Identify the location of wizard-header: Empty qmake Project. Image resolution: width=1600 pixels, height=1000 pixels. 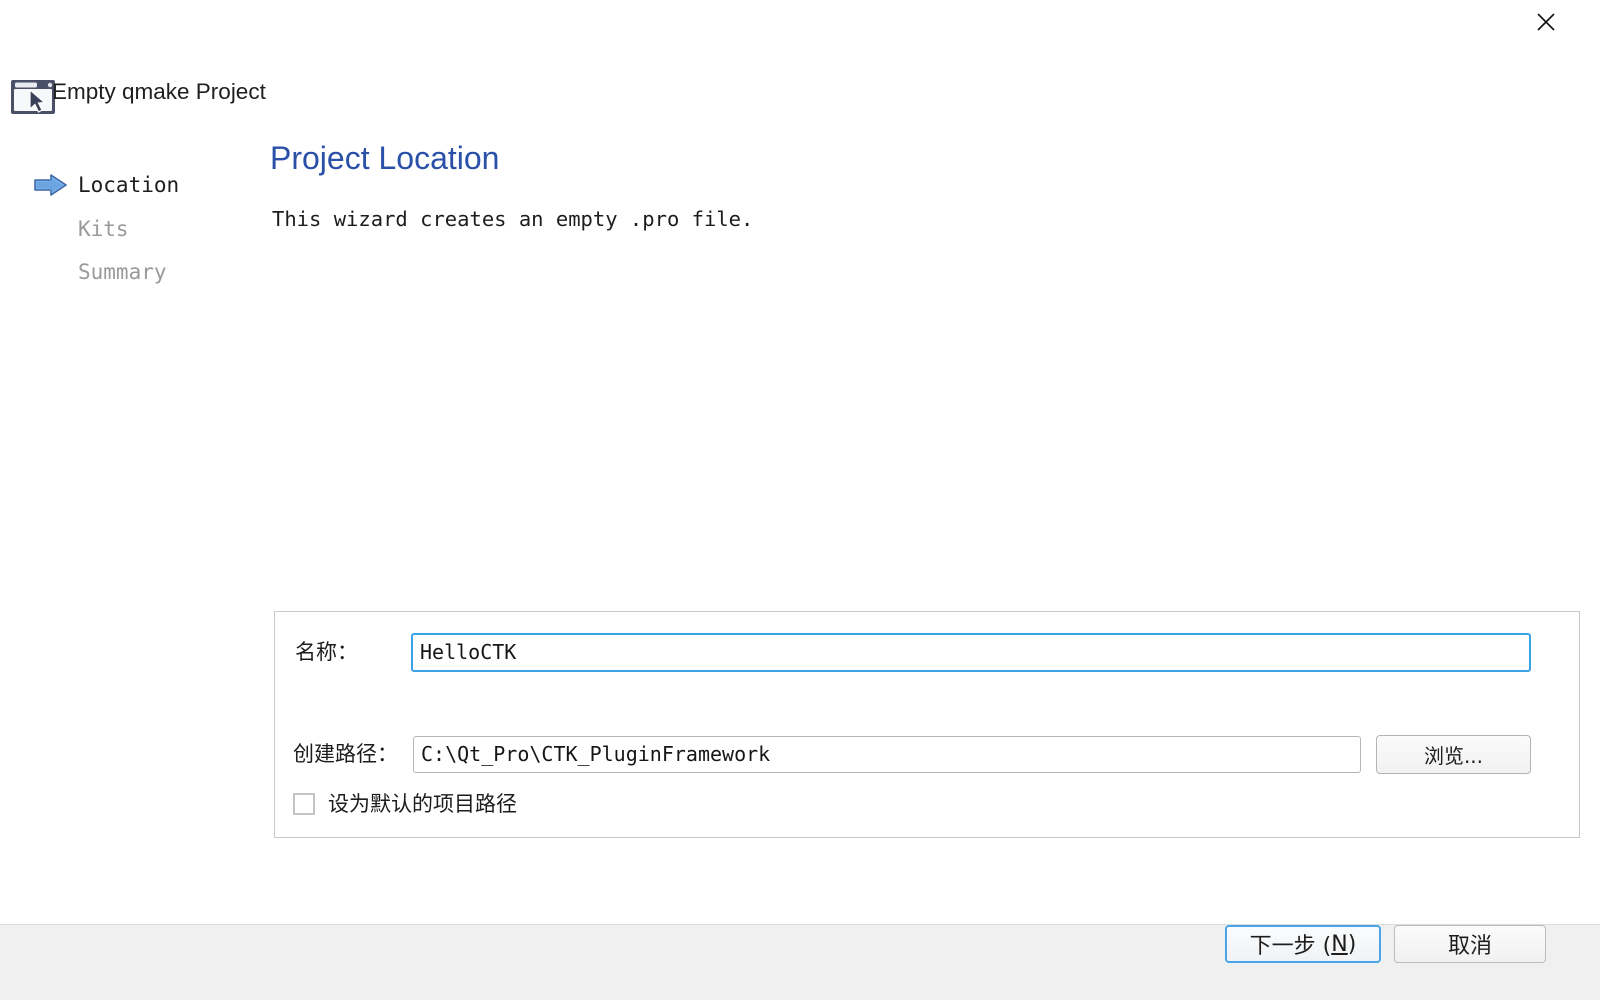
(300, 94).